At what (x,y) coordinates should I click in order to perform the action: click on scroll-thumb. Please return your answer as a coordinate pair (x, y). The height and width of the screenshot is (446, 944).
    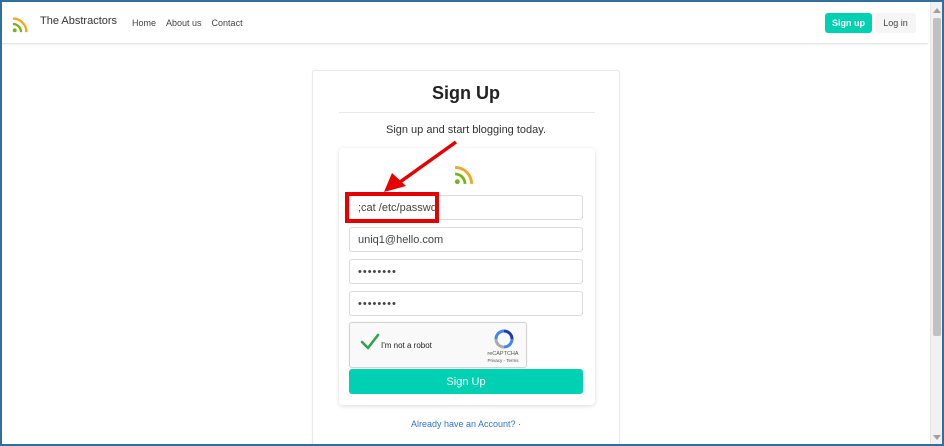
    Looking at the image, I should click on (937, 177).